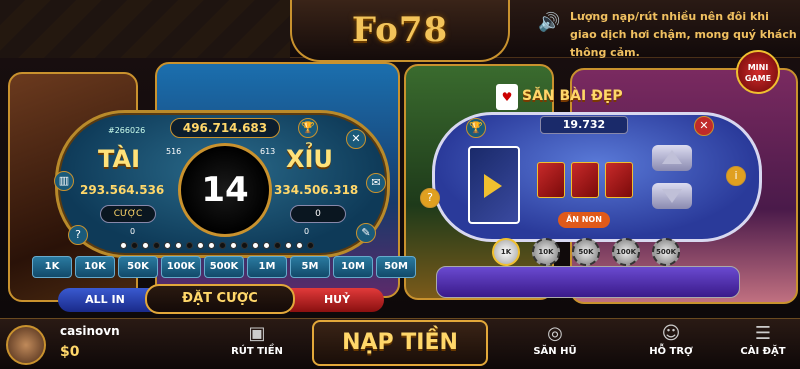  I want to click on speaker-icon: 🔊, so click(549, 22).